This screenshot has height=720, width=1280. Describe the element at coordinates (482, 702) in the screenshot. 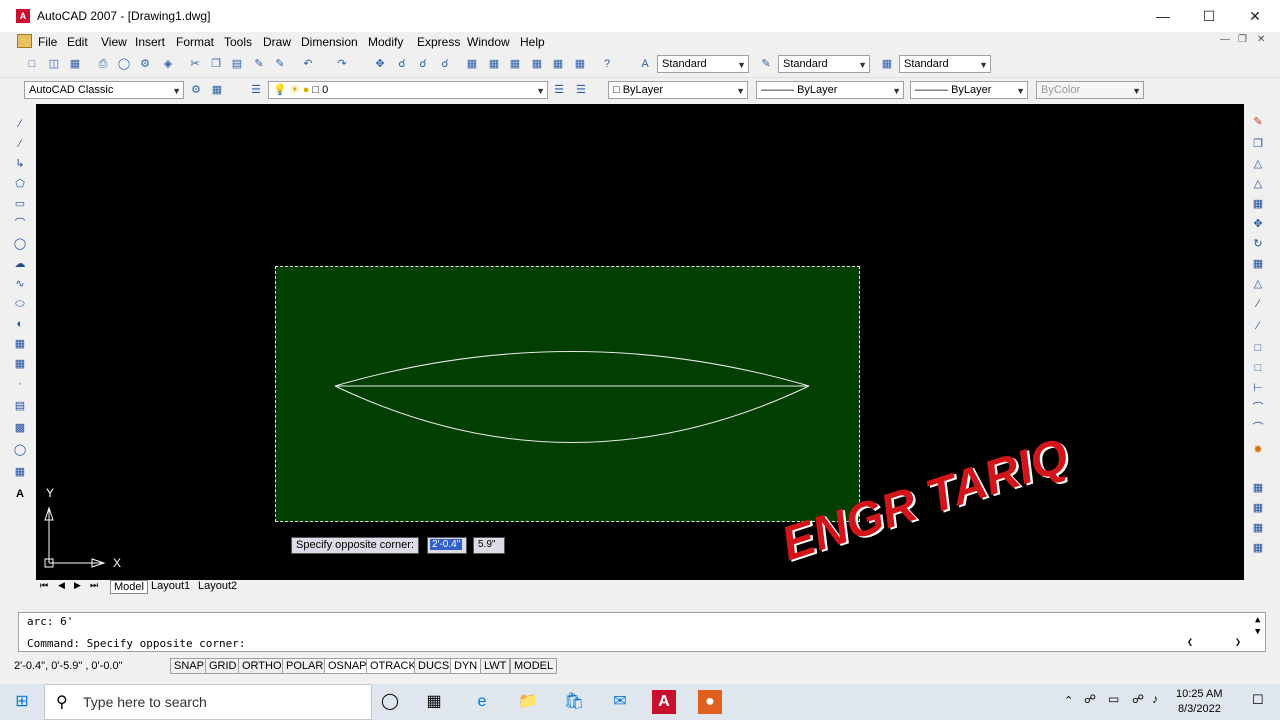

I see `edge-icon: e` at that location.